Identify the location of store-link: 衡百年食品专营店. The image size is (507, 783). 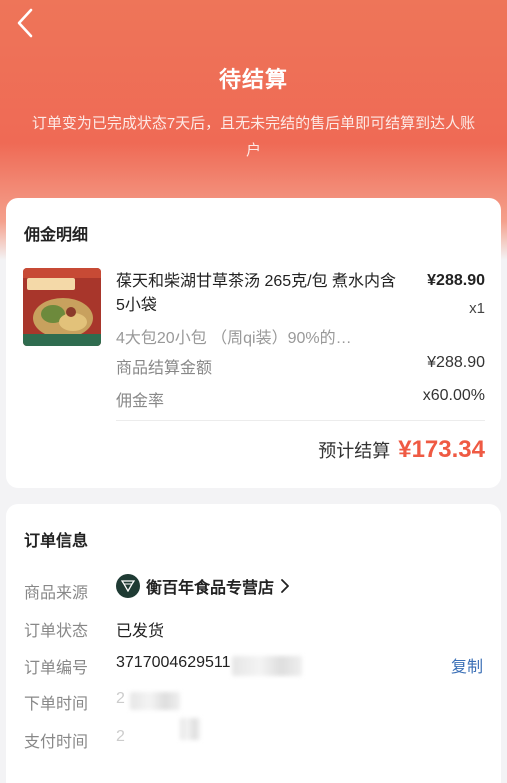
(203, 586).